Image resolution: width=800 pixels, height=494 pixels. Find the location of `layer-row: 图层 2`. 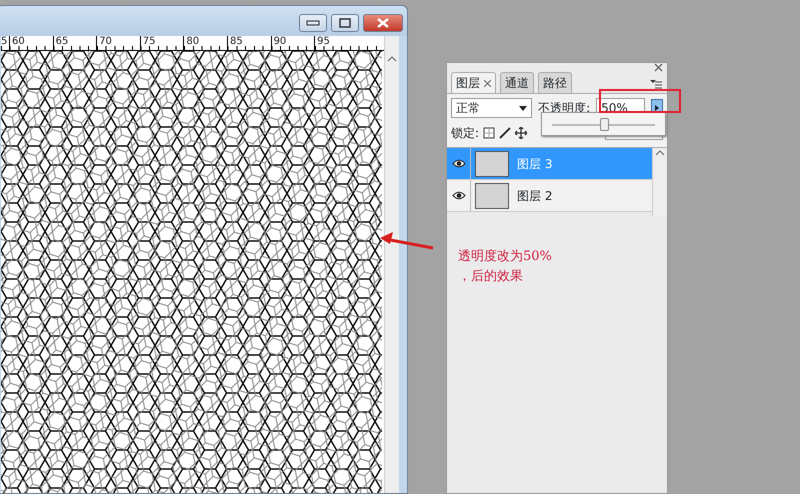

layer-row: 图层 2 is located at coordinates (549, 196).